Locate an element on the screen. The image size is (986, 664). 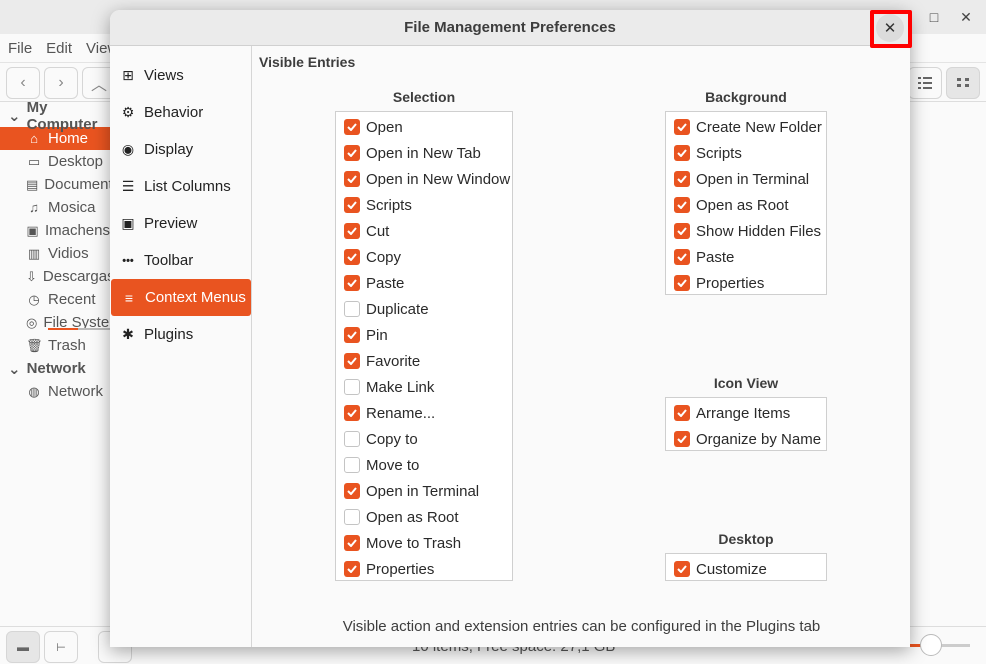
checkbox-row: Copy to is located at coordinates (424, 439).